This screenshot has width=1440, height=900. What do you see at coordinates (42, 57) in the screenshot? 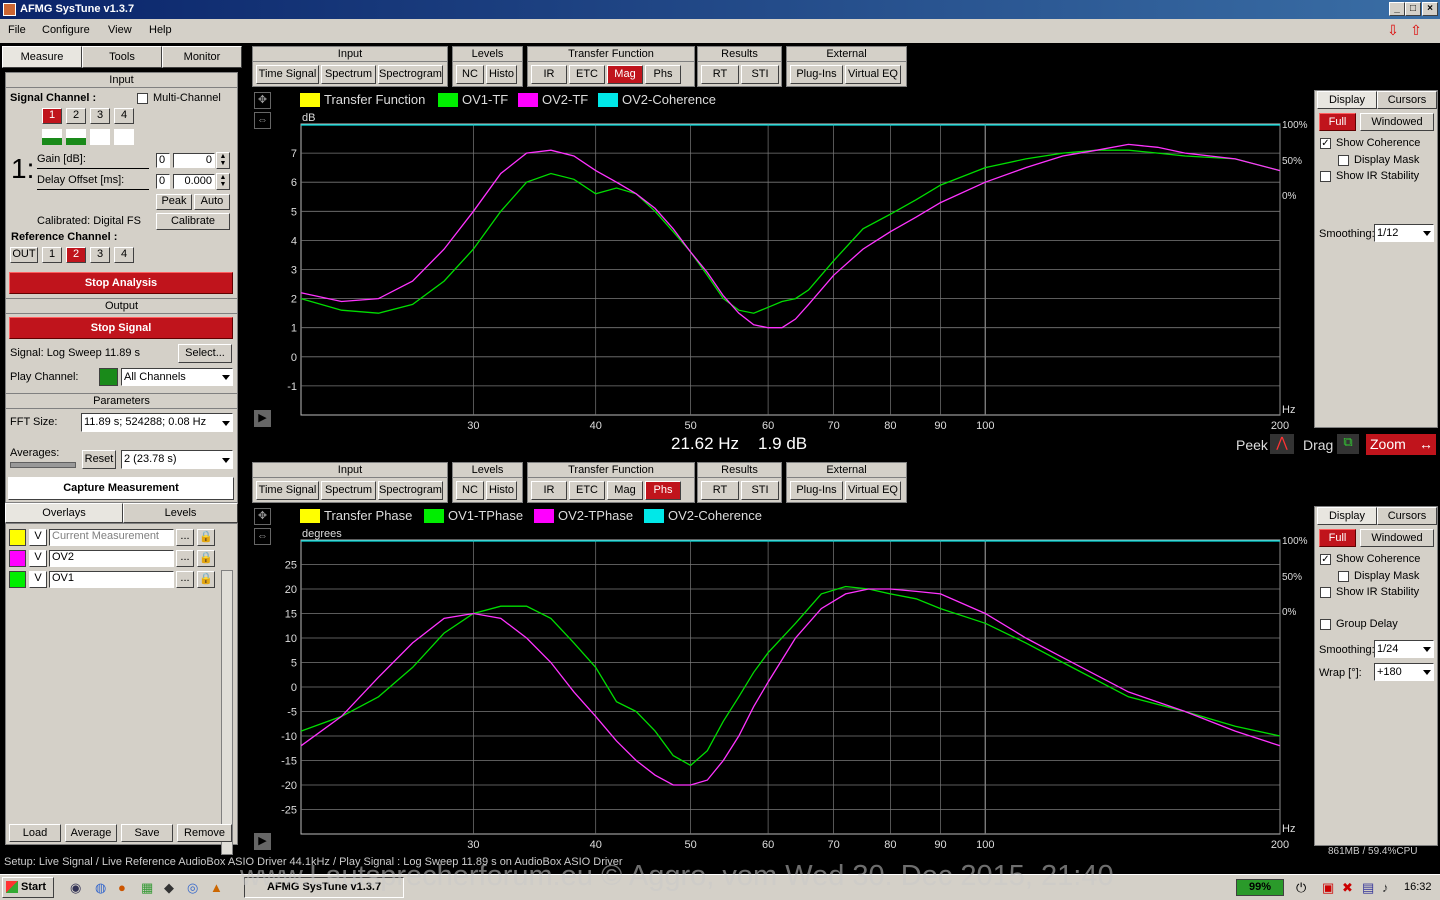
I see `tab-measure: Measure` at bounding box center [42, 57].